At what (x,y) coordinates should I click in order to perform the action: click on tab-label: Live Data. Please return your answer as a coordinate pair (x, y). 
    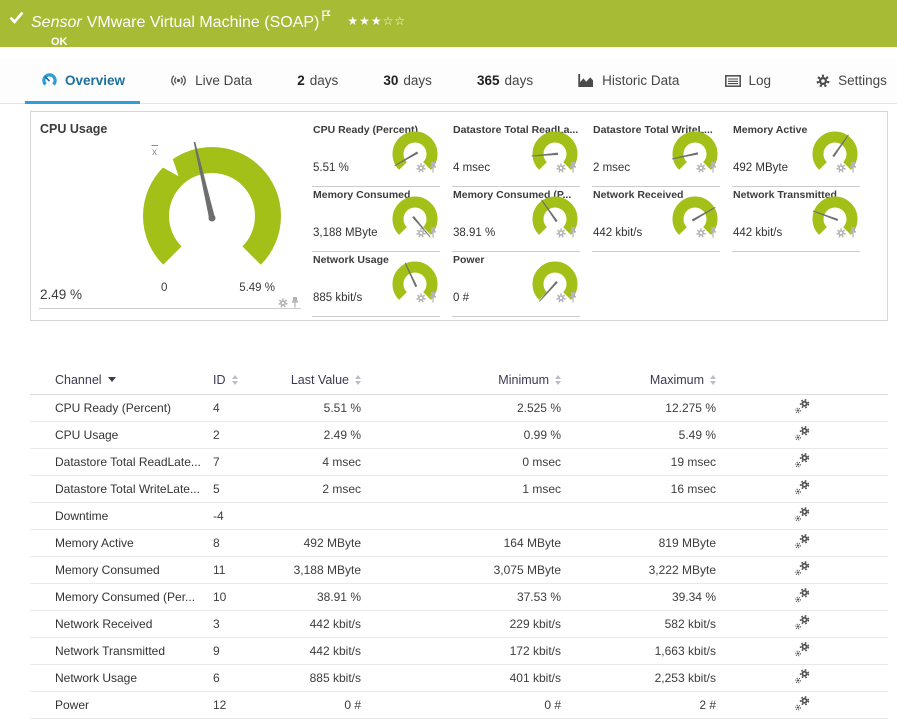
    Looking at the image, I should click on (224, 80).